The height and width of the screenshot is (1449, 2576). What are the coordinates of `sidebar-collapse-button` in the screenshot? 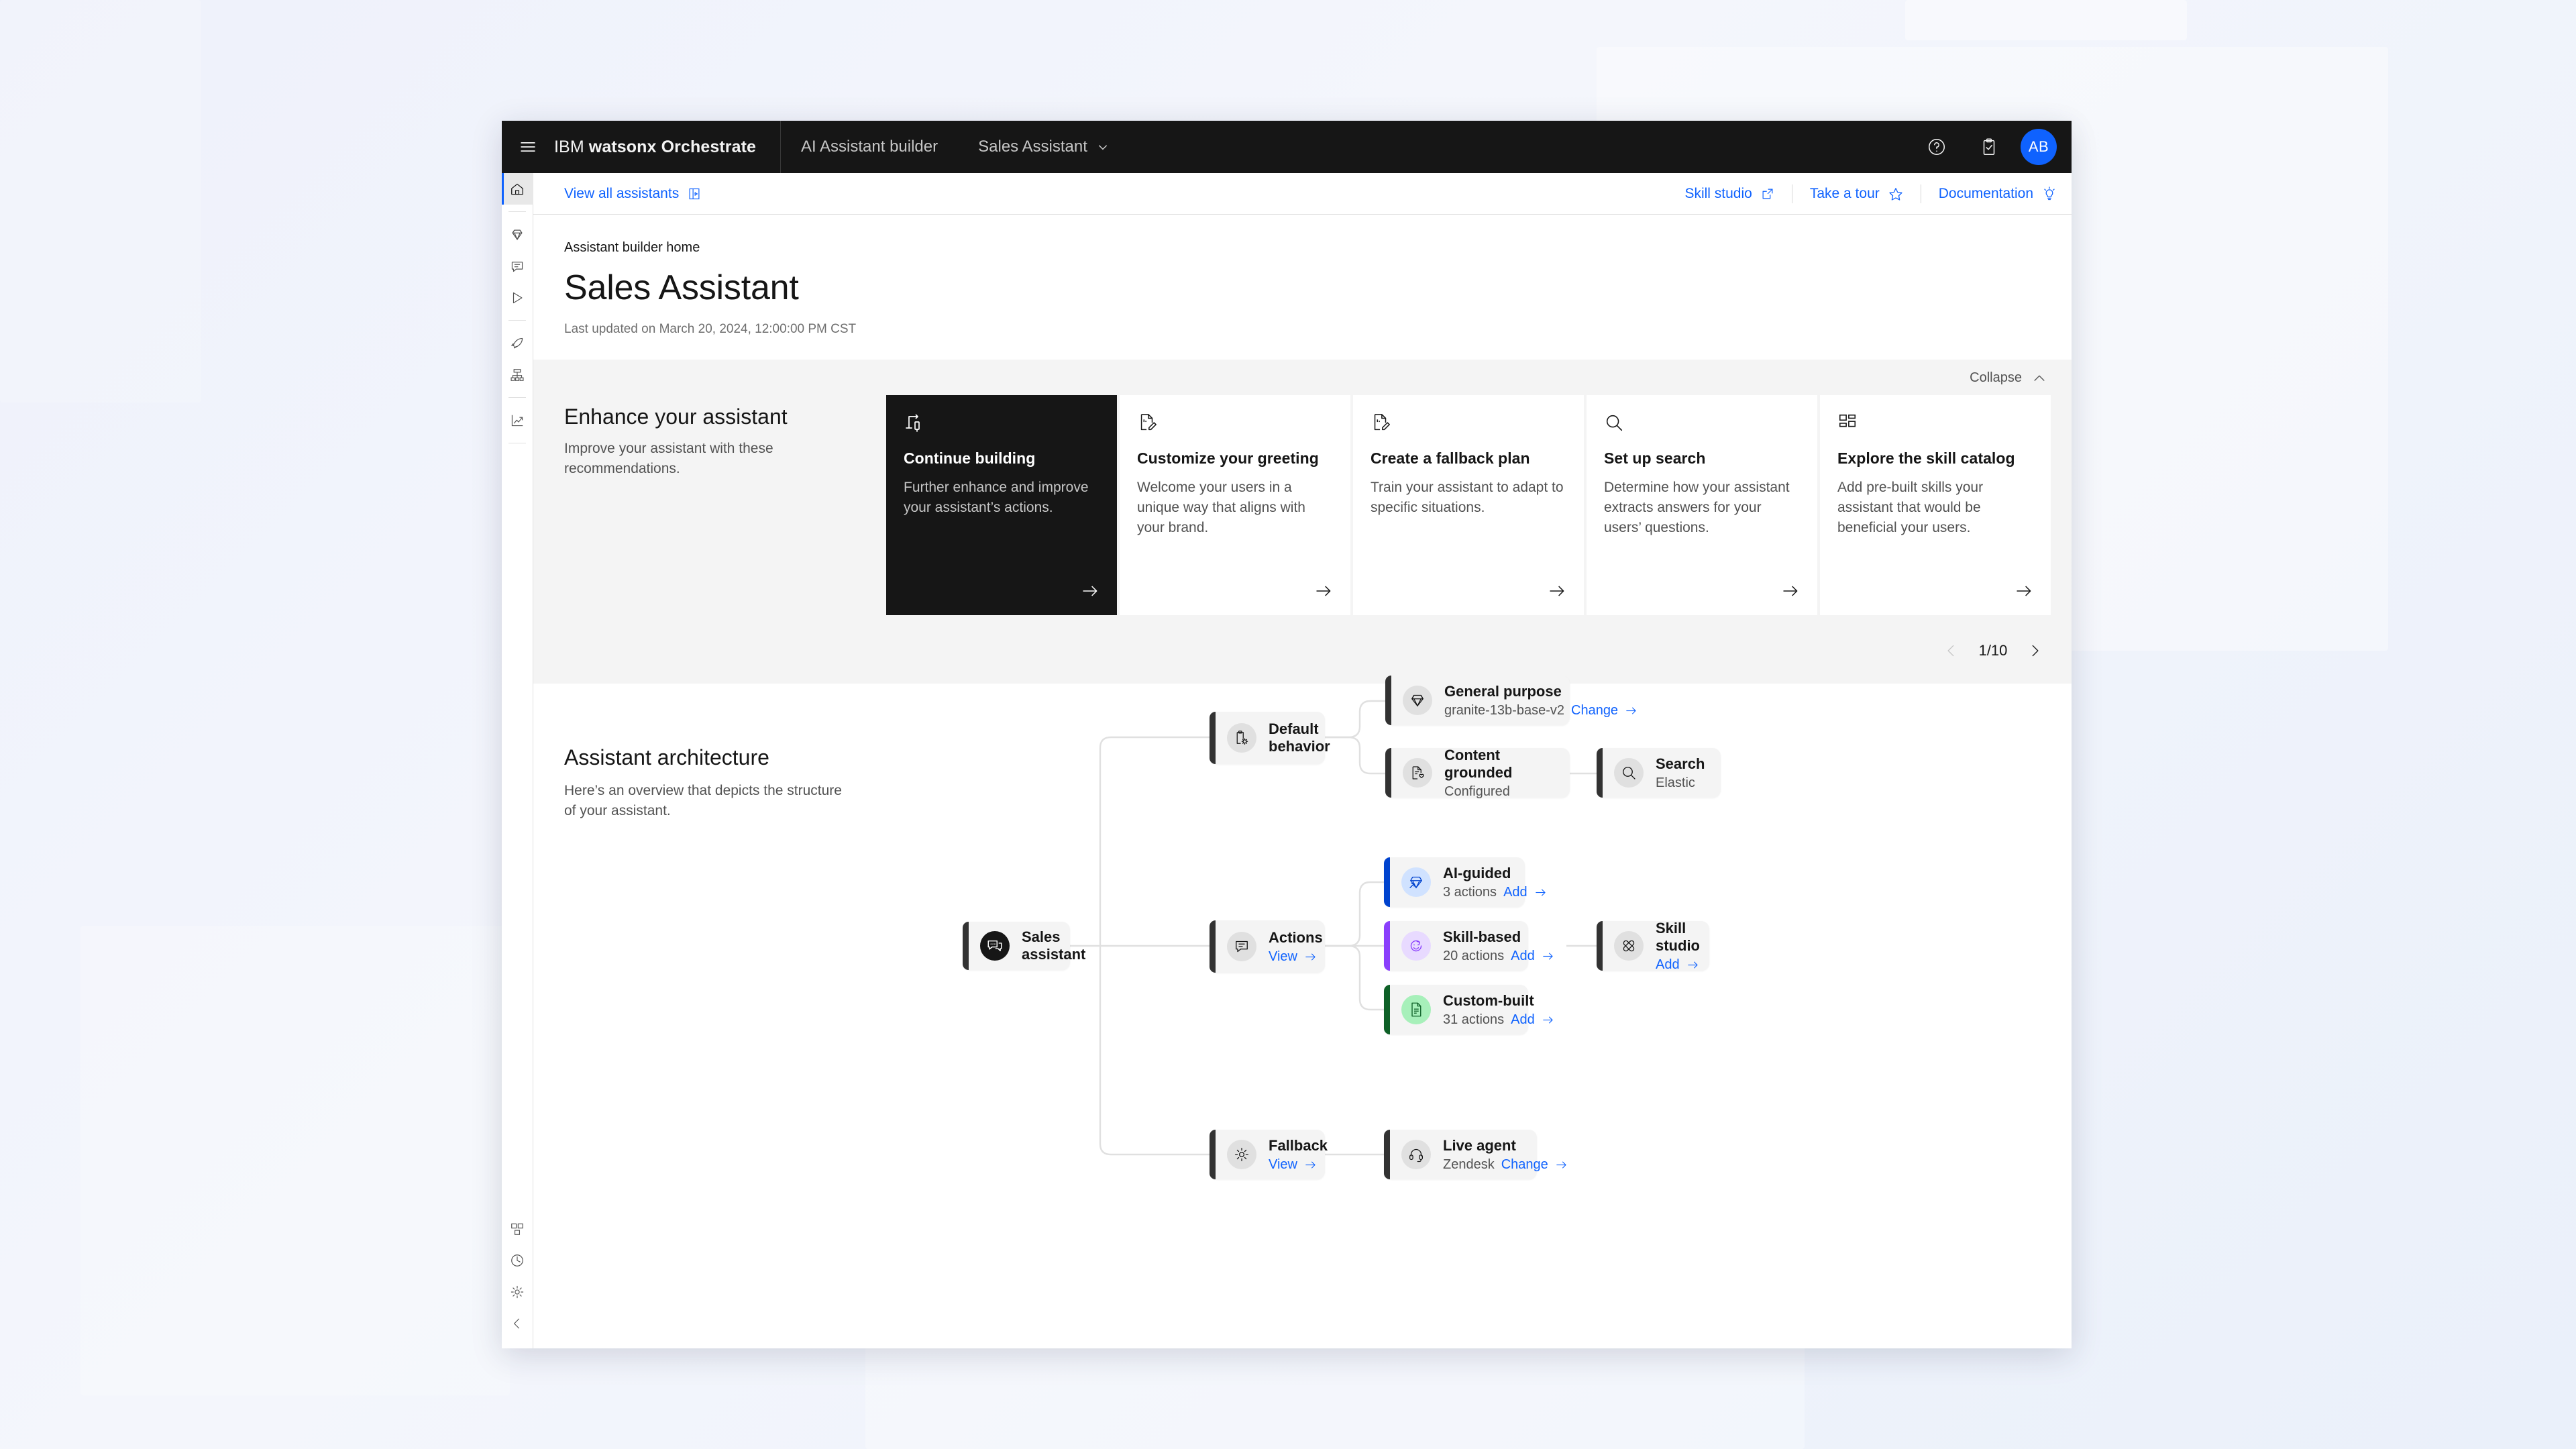 It's located at (517, 1323).